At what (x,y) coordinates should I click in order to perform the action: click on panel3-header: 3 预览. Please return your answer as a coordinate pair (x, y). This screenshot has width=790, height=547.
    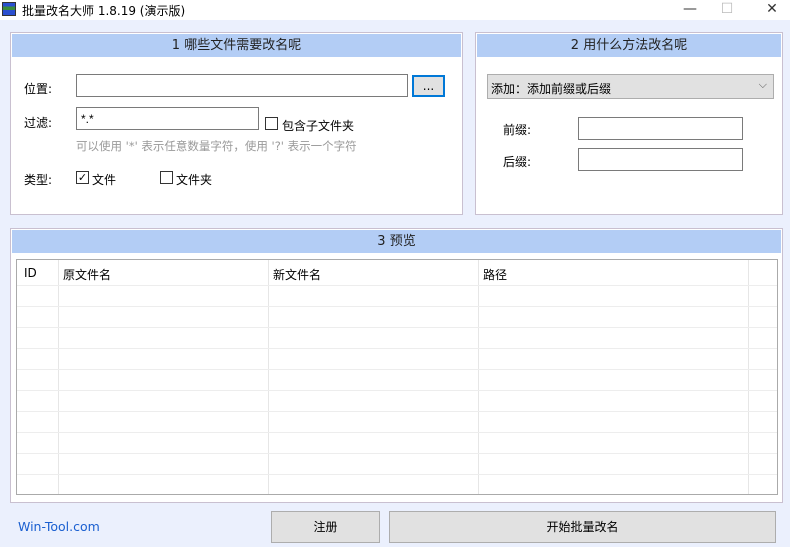
    Looking at the image, I should click on (396, 241).